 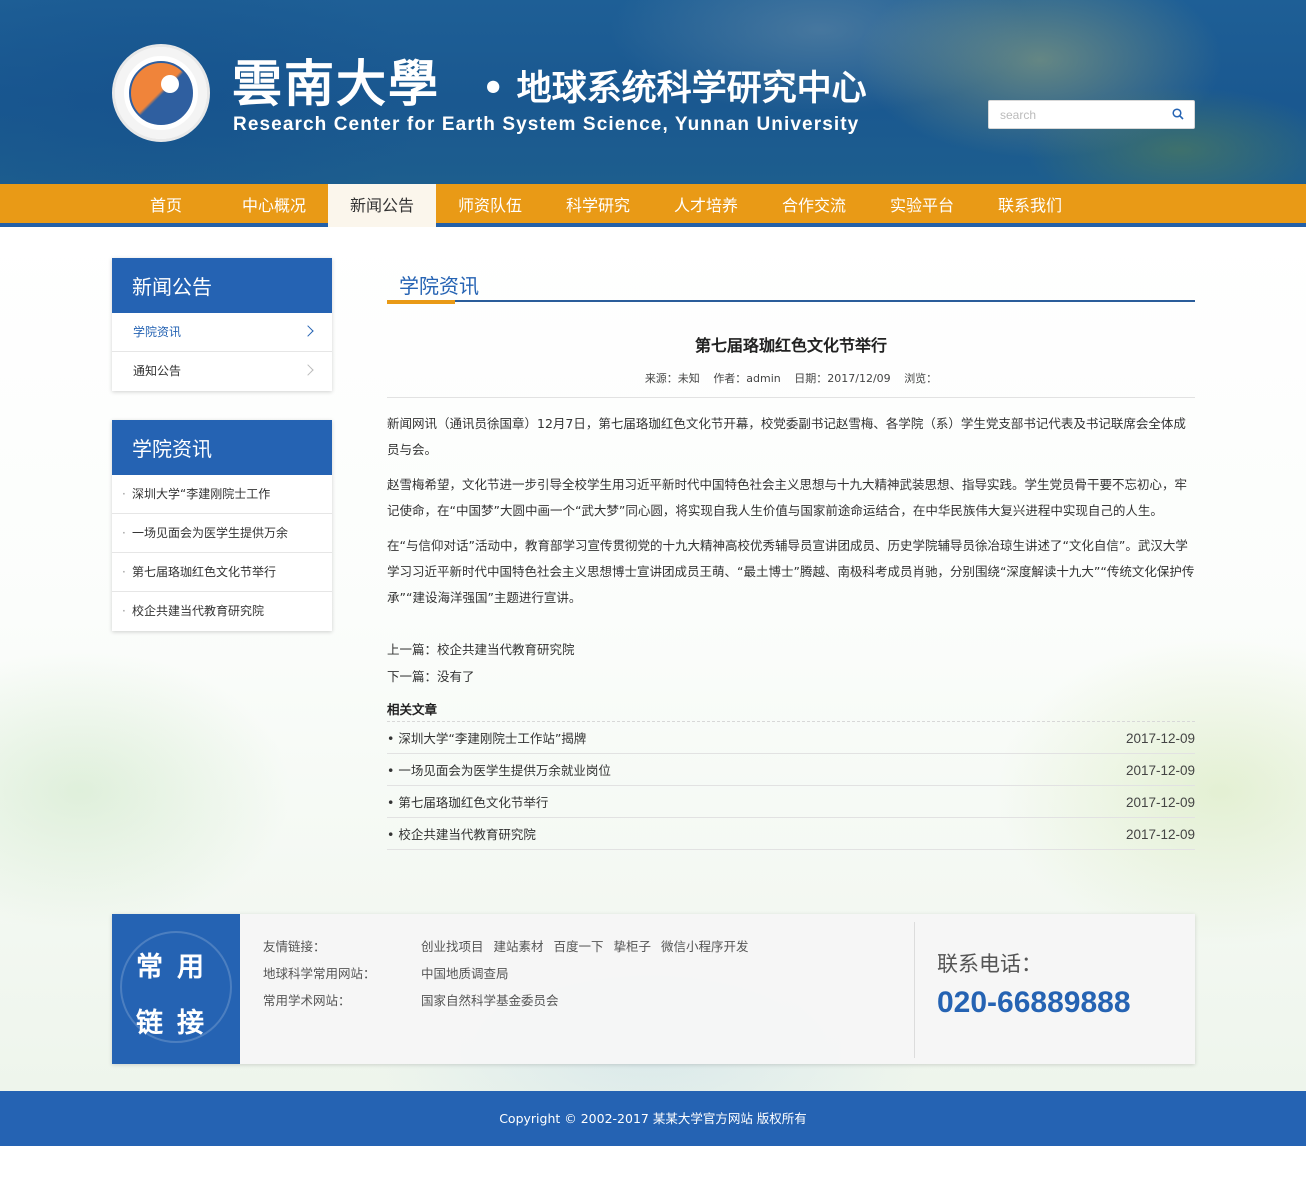 I want to click on site-title-center: • 地球系统科学研究中心, so click(x=674, y=89).